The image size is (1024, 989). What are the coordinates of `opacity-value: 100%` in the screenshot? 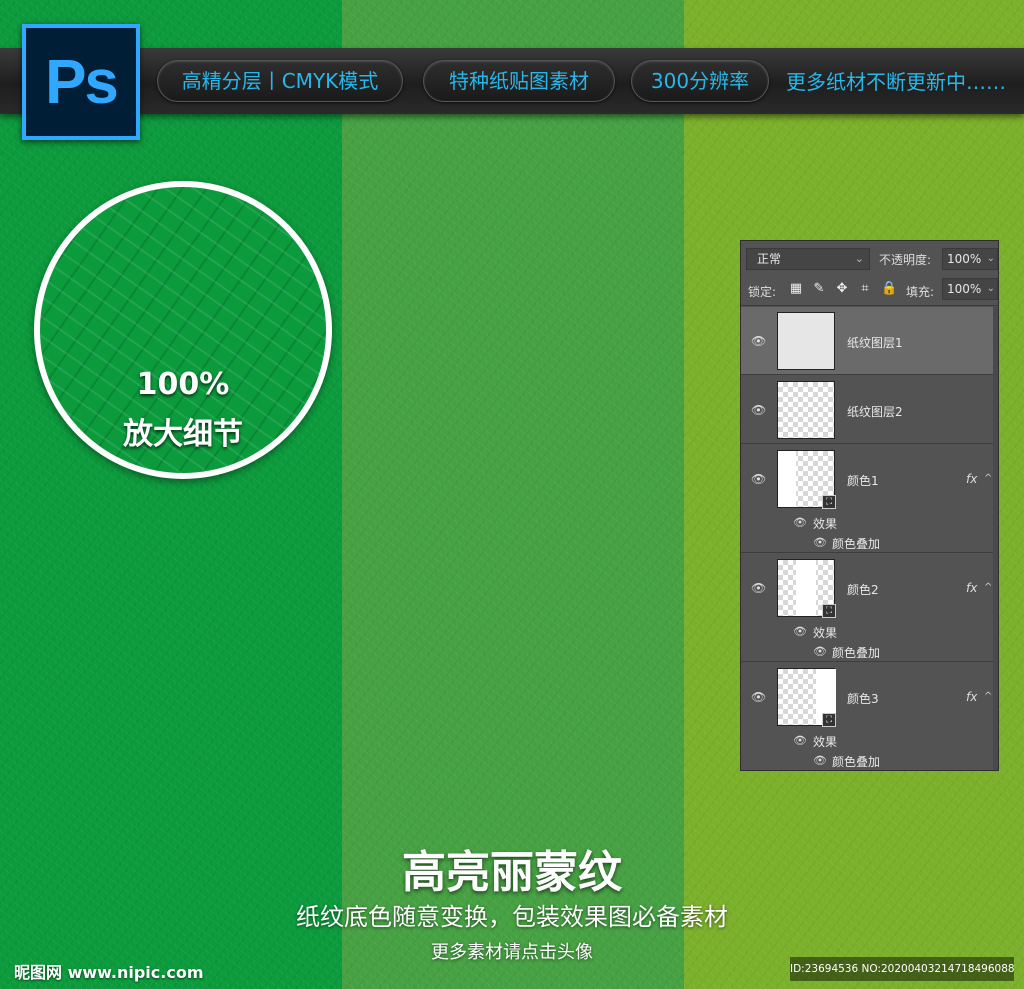 It's located at (964, 259).